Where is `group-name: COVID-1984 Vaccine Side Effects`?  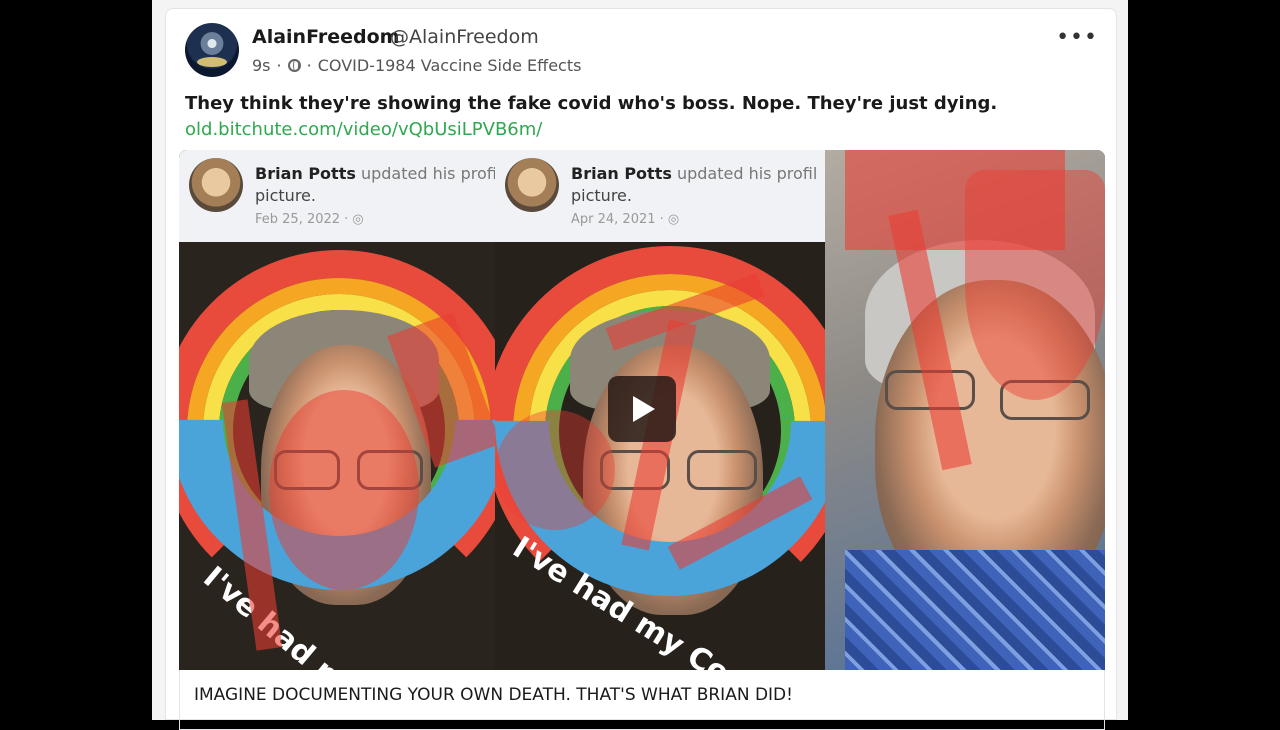 group-name: COVID-1984 Vaccine Side Effects is located at coordinates (450, 65).